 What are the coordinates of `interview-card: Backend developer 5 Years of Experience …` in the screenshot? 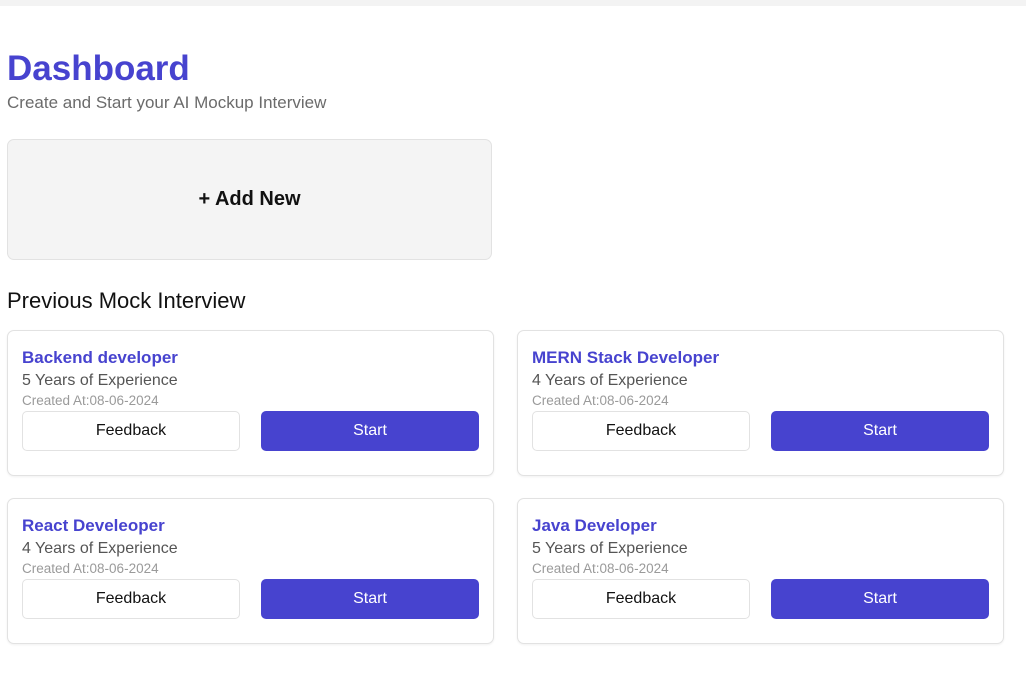 It's located at (250, 403).